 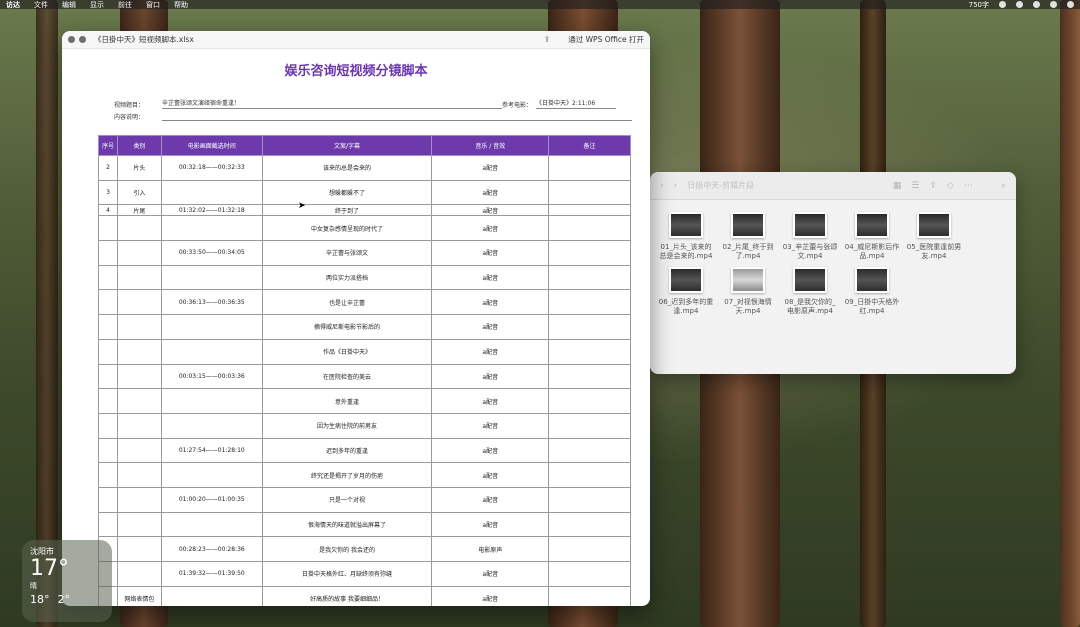 What do you see at coordinates (686, 291) in the screenshot?
I see `file-item: 06_迟到多年的重逢.mp4` at bounding box center [686, 291].